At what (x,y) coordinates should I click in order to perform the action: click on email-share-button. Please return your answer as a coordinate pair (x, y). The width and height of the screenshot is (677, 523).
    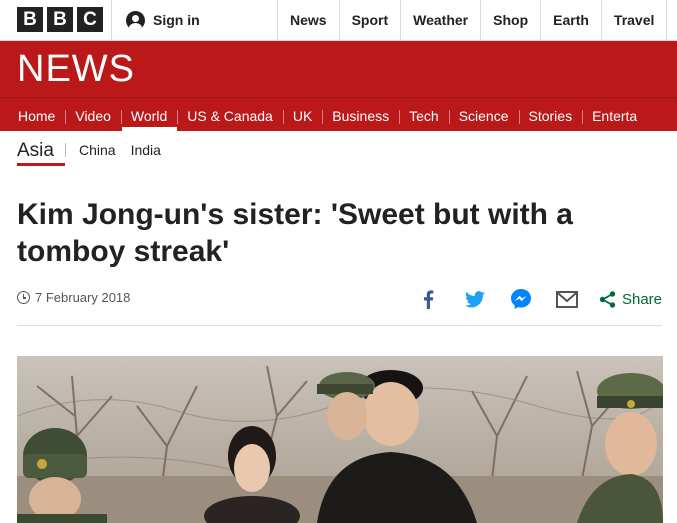
    Looking at the image, I should click on (567, 299).